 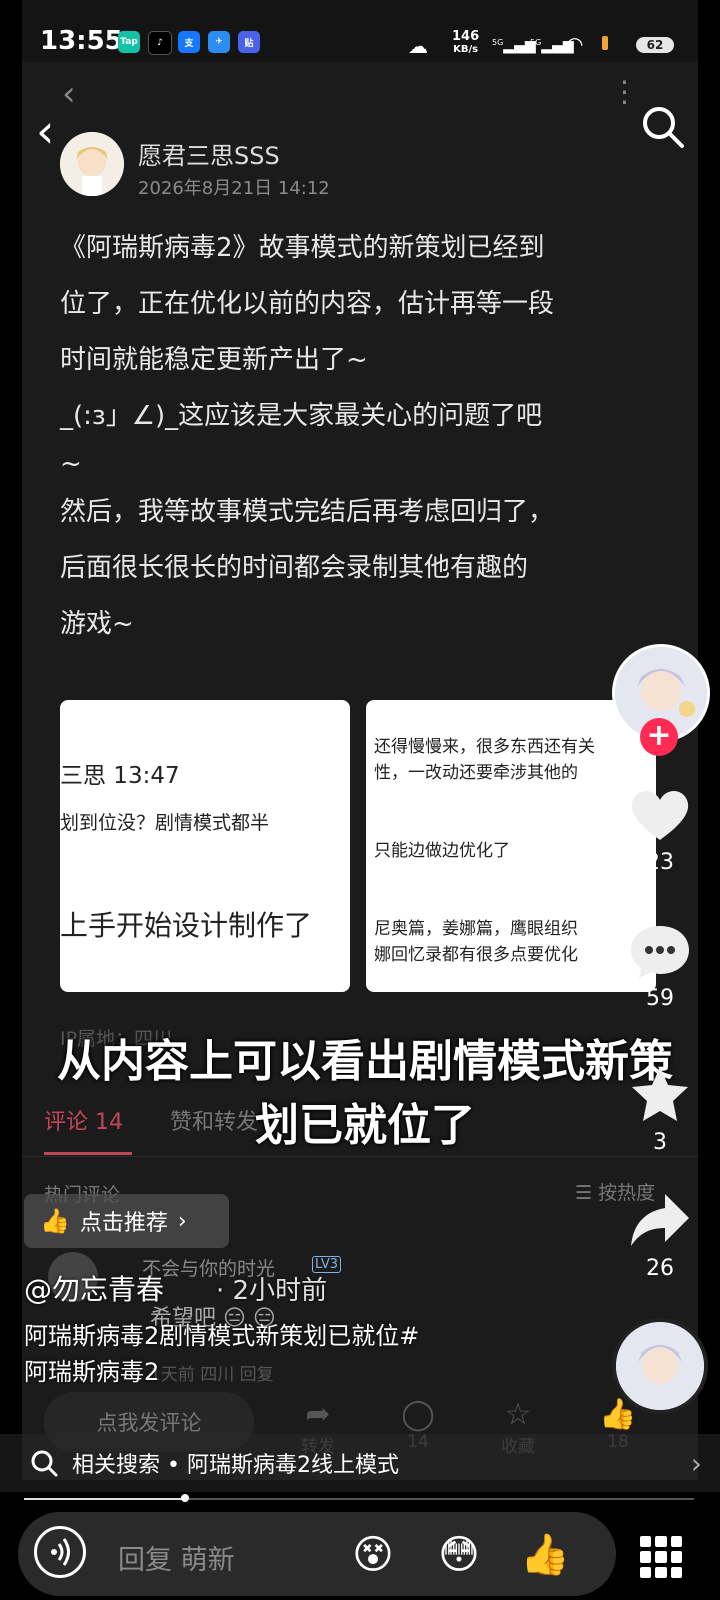 I want to click on chat-line: 划到位没？剧情模式都半, so click(x=165, y=823).